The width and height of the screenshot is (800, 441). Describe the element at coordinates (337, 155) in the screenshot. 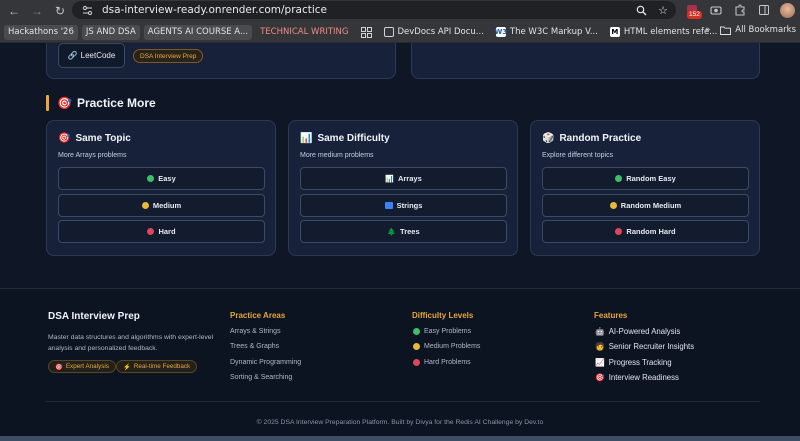

I see `card-subtitle: More medium problems` at that location.